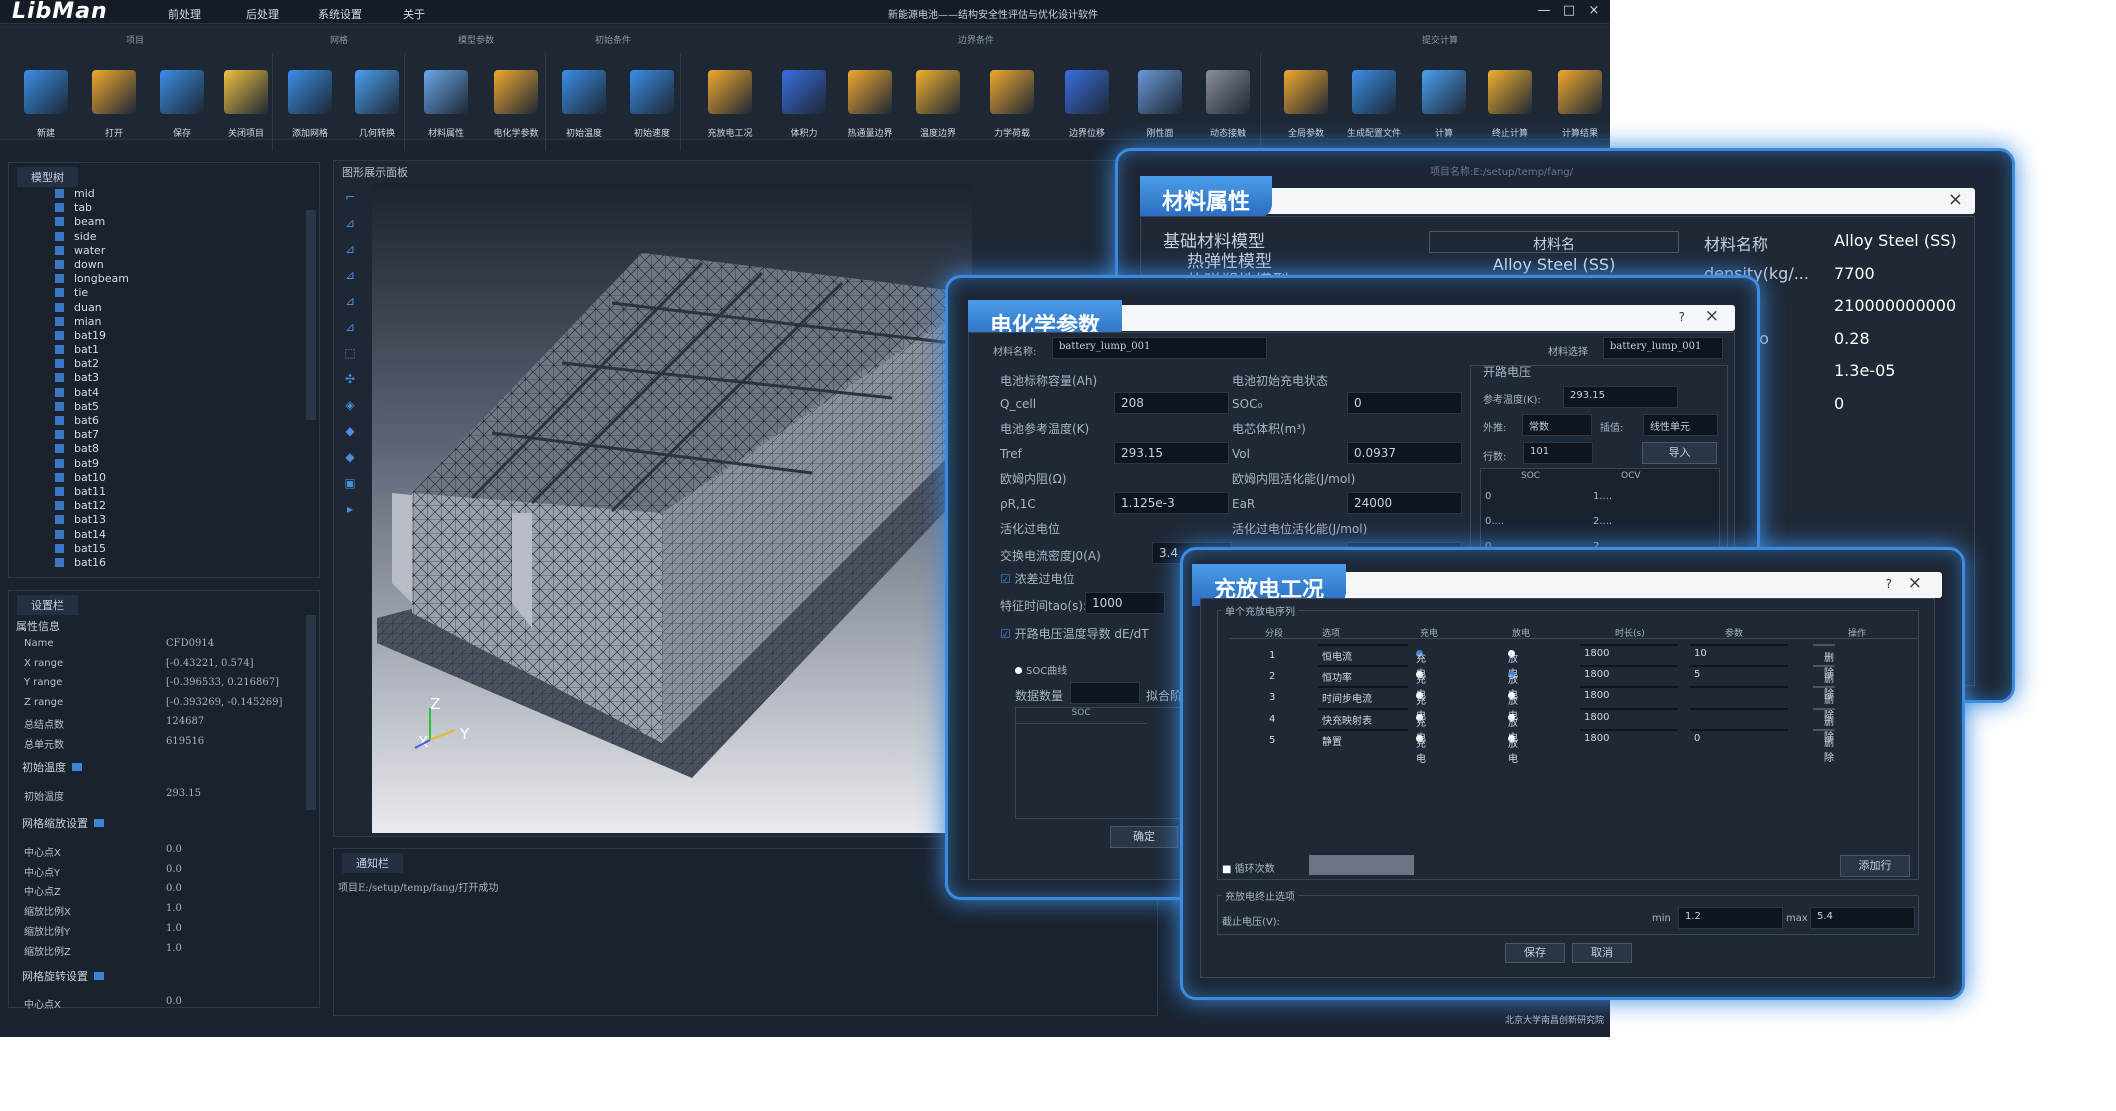 The image size is (2116, 1111). Describe the element at coordinates (377, 99) in the screenshot. I see `tool-button: 几何转换` at that location.